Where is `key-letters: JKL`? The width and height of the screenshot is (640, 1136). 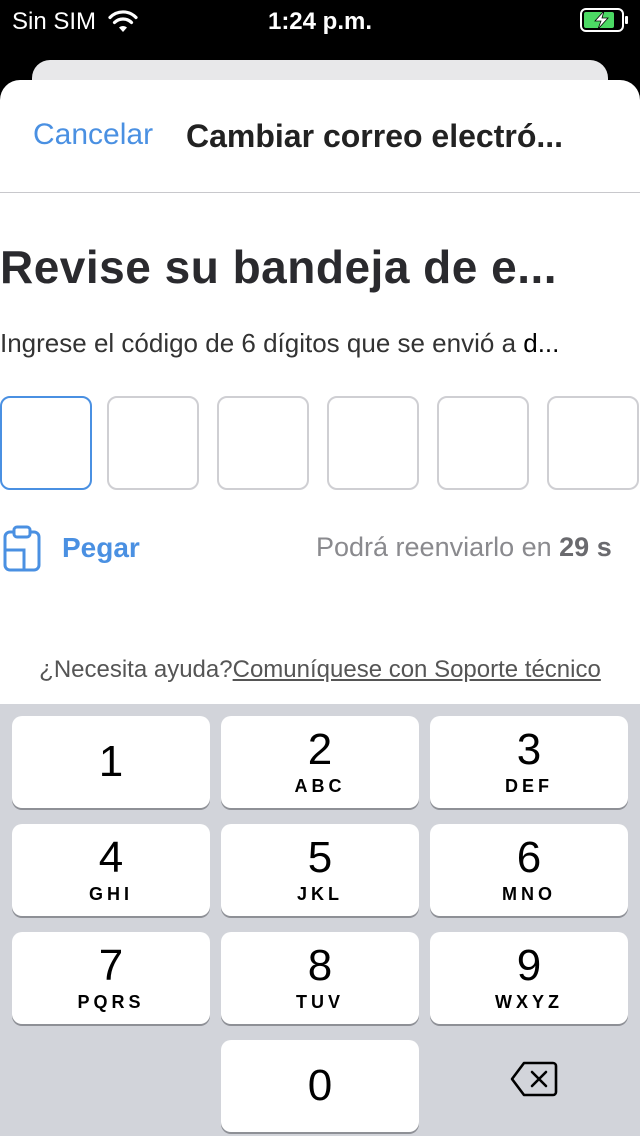
key-letters: JKL is located at coordinates (319, 894).